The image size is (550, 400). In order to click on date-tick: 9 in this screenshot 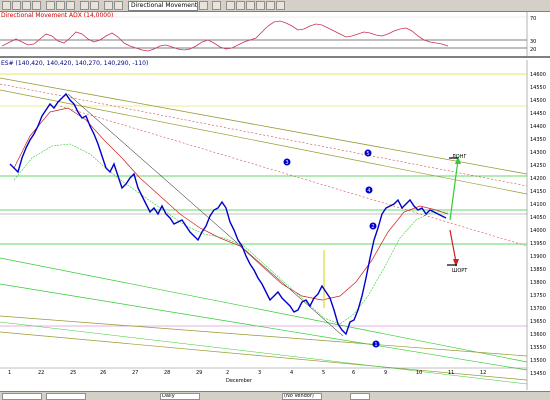, I will do `click(385, 373)`.